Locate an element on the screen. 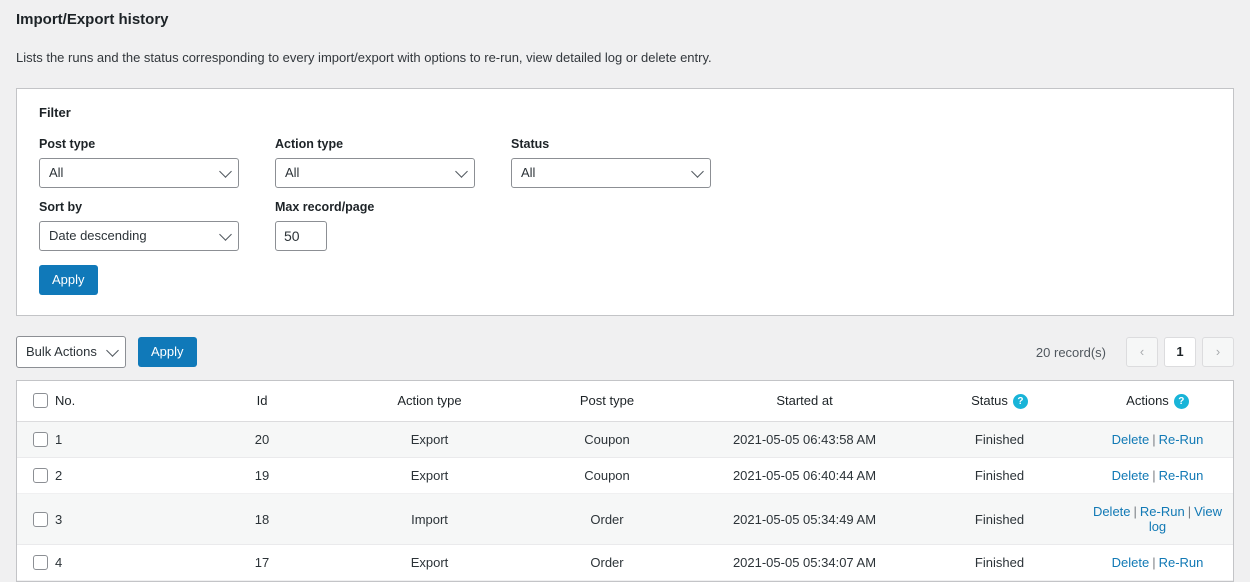  max-record-input is located at coordinates (301, 236).